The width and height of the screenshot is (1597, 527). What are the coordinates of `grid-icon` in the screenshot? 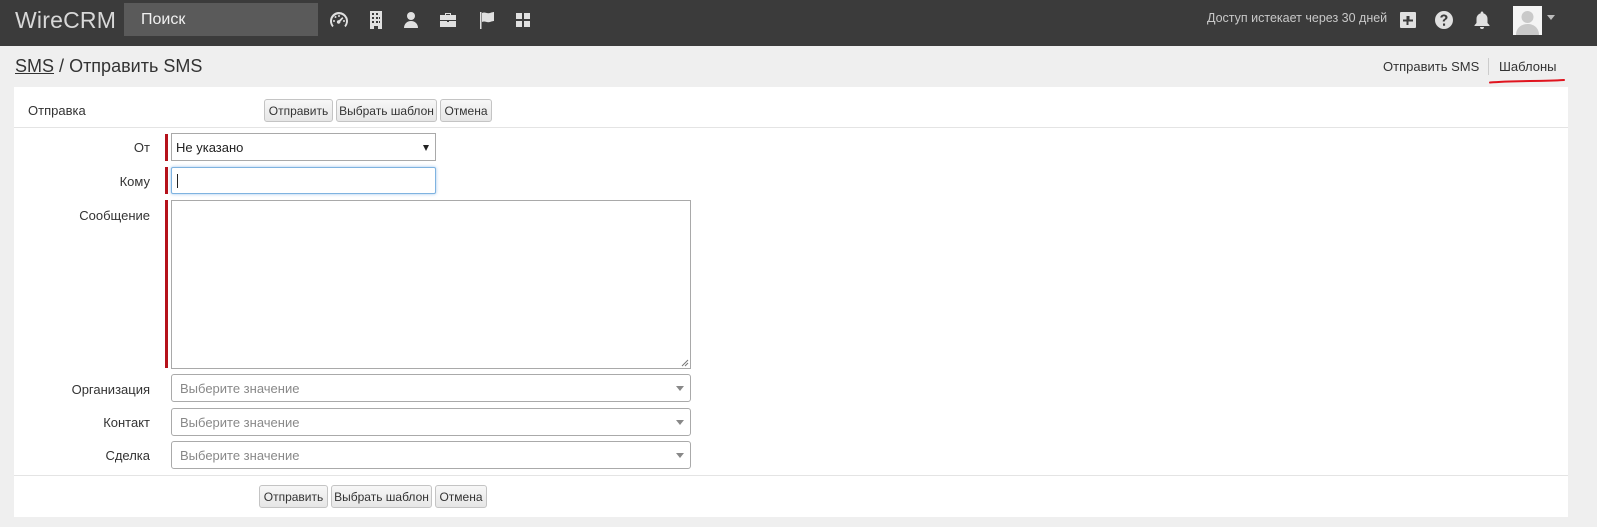 It's located at (523, 20).